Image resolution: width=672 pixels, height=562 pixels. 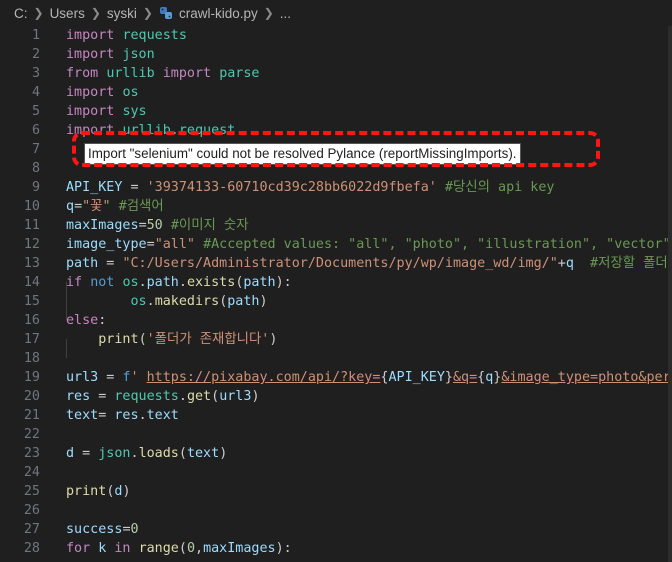 I want to click on code-token: ,, so click(x=199, y=548).